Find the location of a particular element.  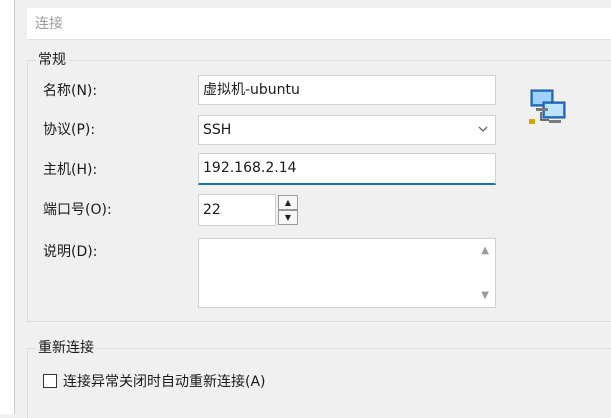

network-computers-icon is located at coordinates (548, 105).